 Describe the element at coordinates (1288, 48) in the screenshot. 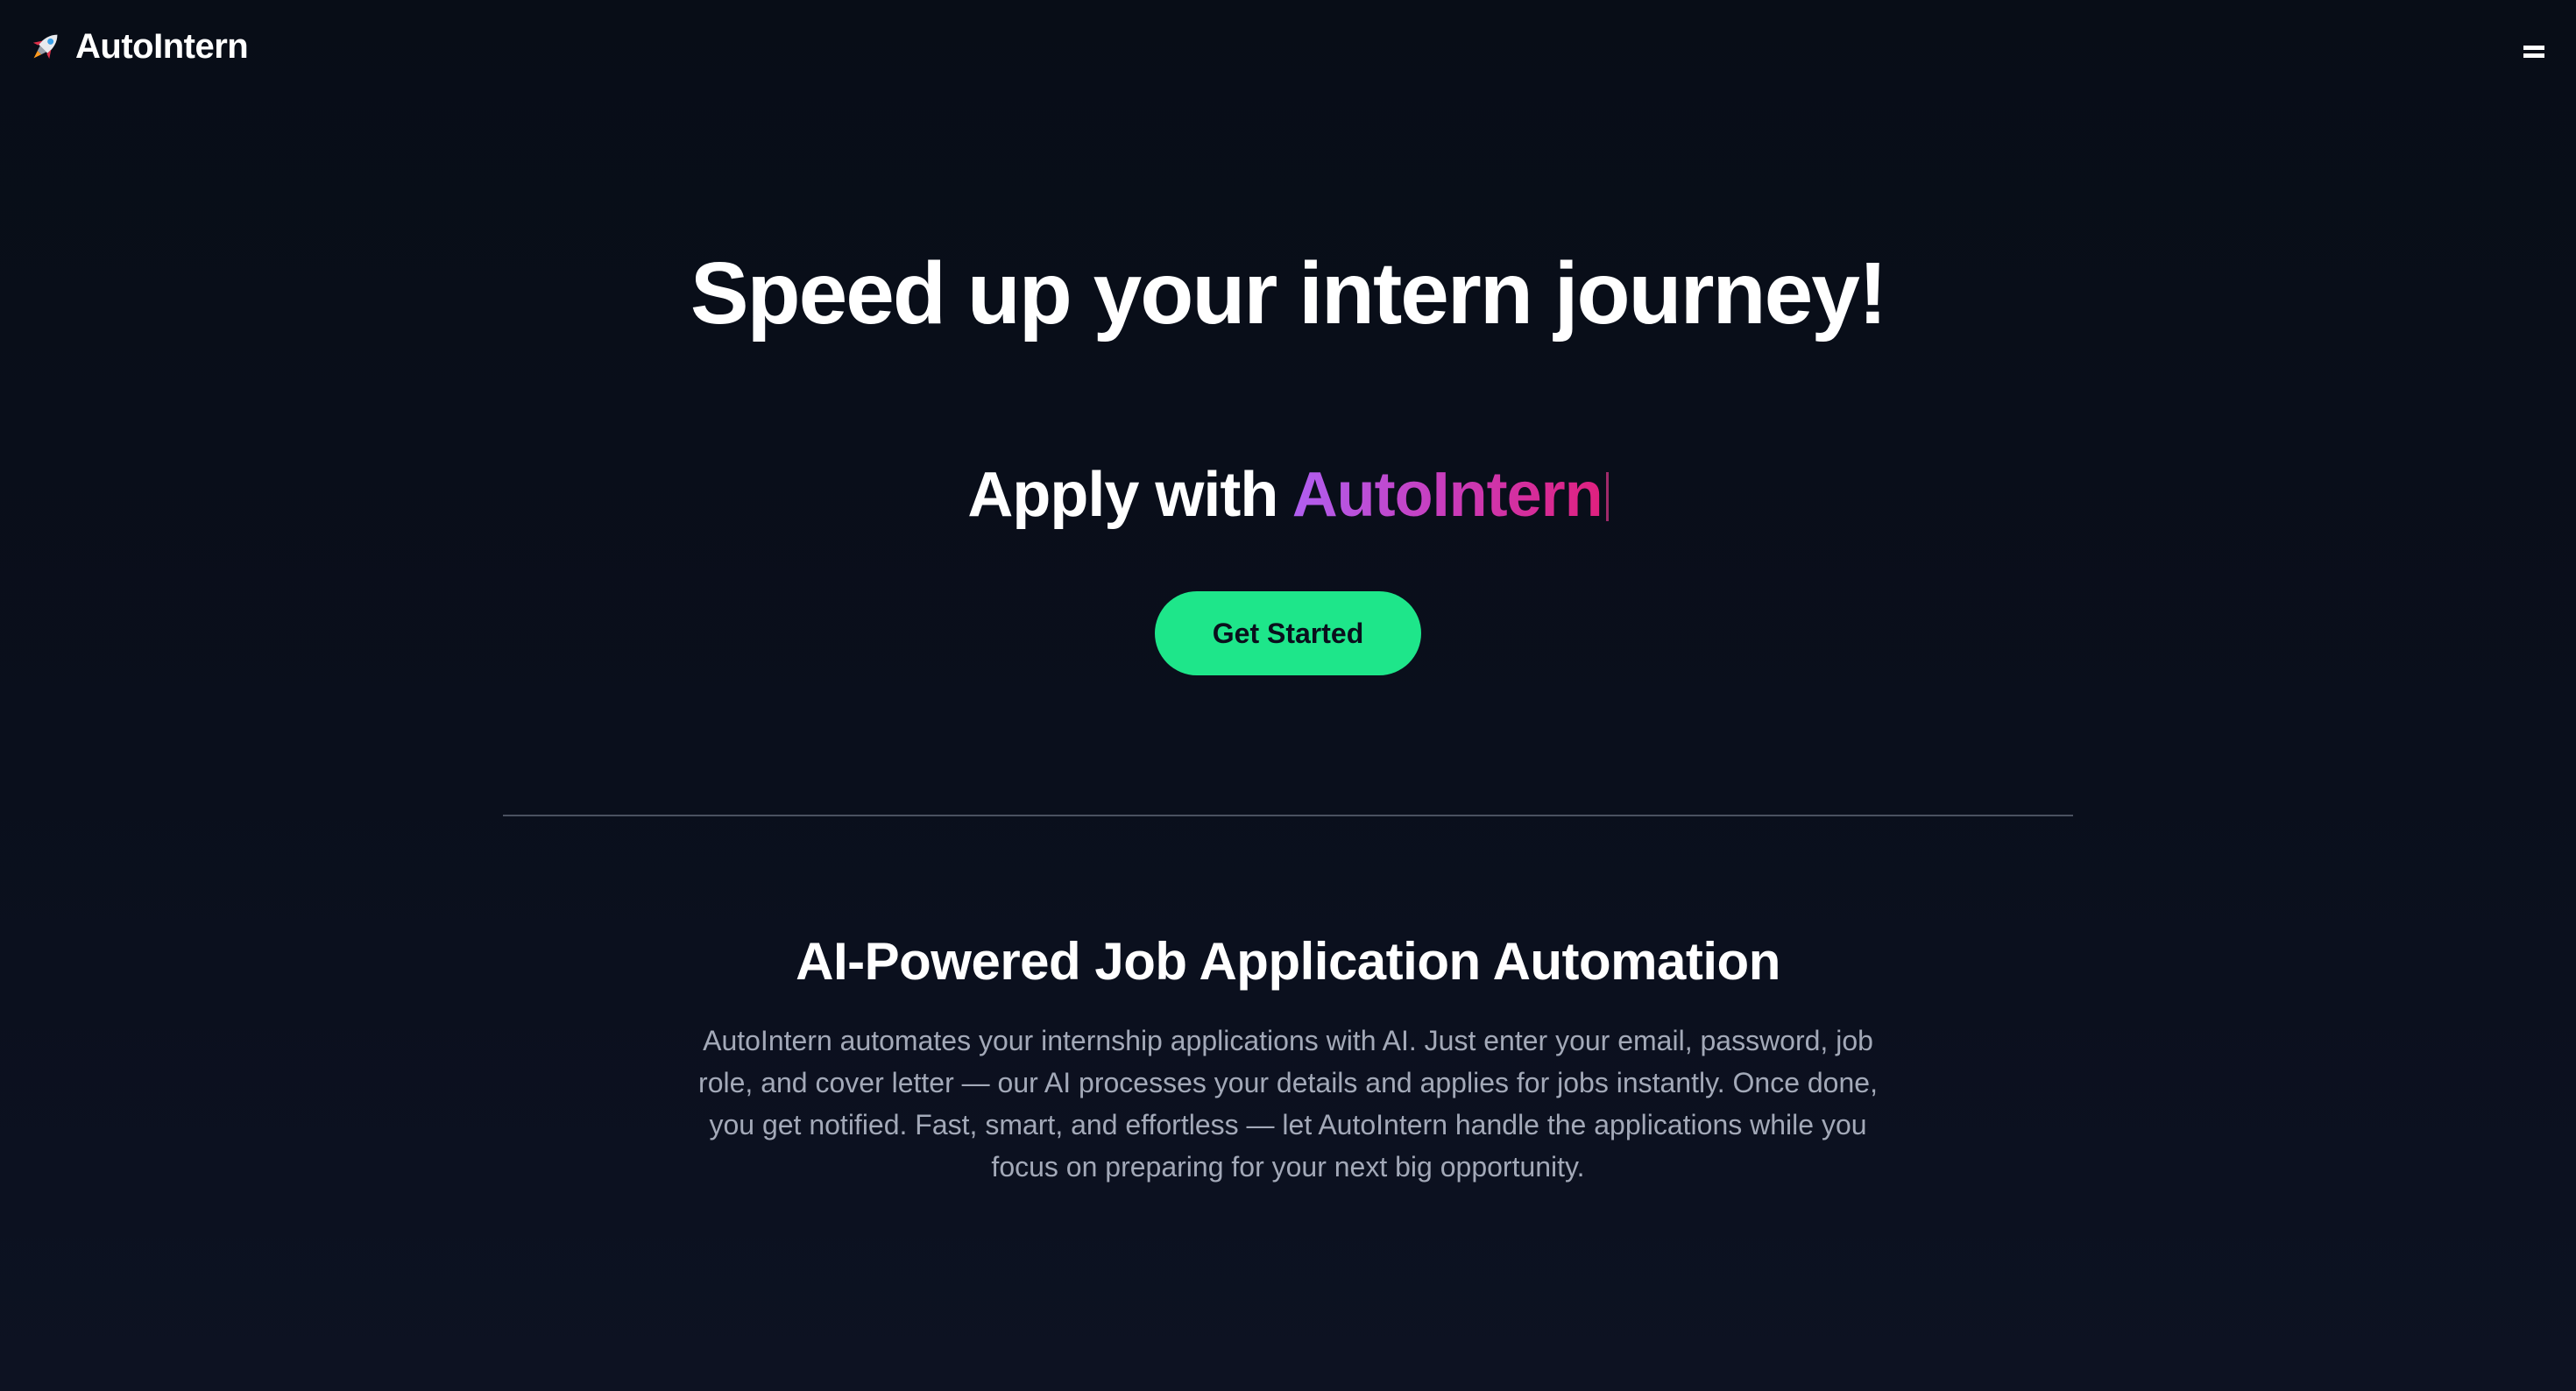

I see `navbar: AutoIntern` at that location.